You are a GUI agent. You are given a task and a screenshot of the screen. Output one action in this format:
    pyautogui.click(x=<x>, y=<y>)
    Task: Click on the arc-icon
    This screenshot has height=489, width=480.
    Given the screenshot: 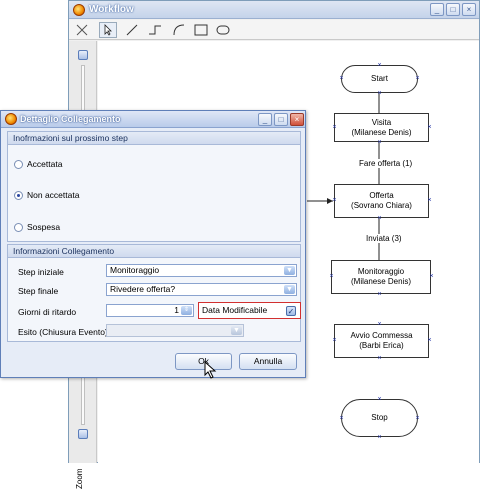 What is the action you would take?
    pyautogui.click(x=179, y=30)
    